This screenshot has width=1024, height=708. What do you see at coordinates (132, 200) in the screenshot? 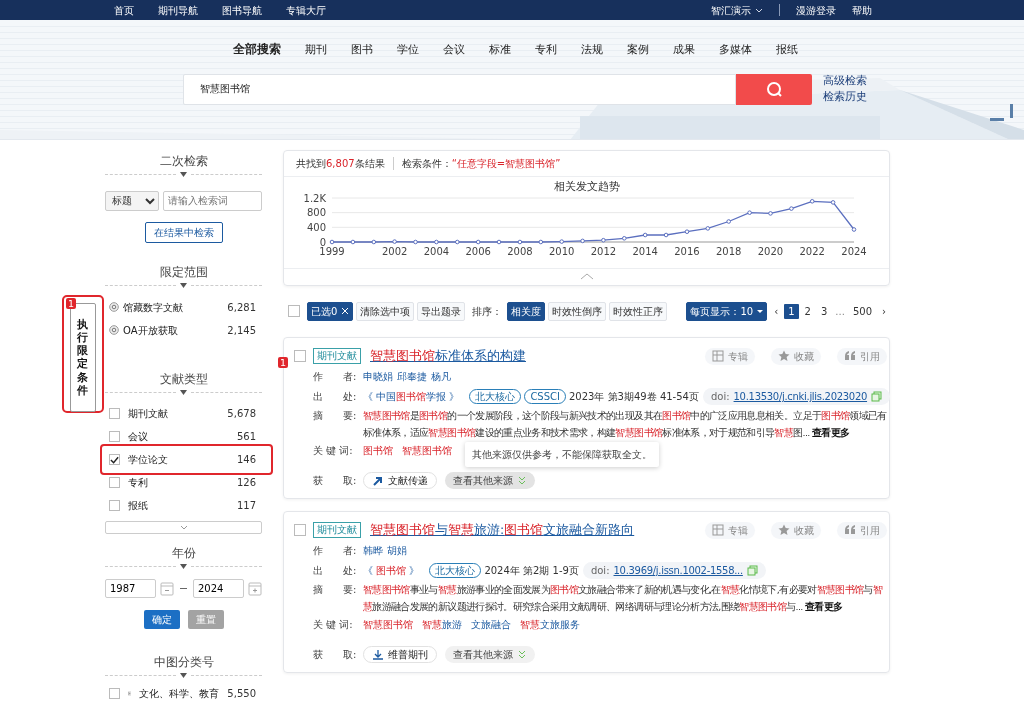
I see `field-select: 标题` at bounding box center [132, 200].